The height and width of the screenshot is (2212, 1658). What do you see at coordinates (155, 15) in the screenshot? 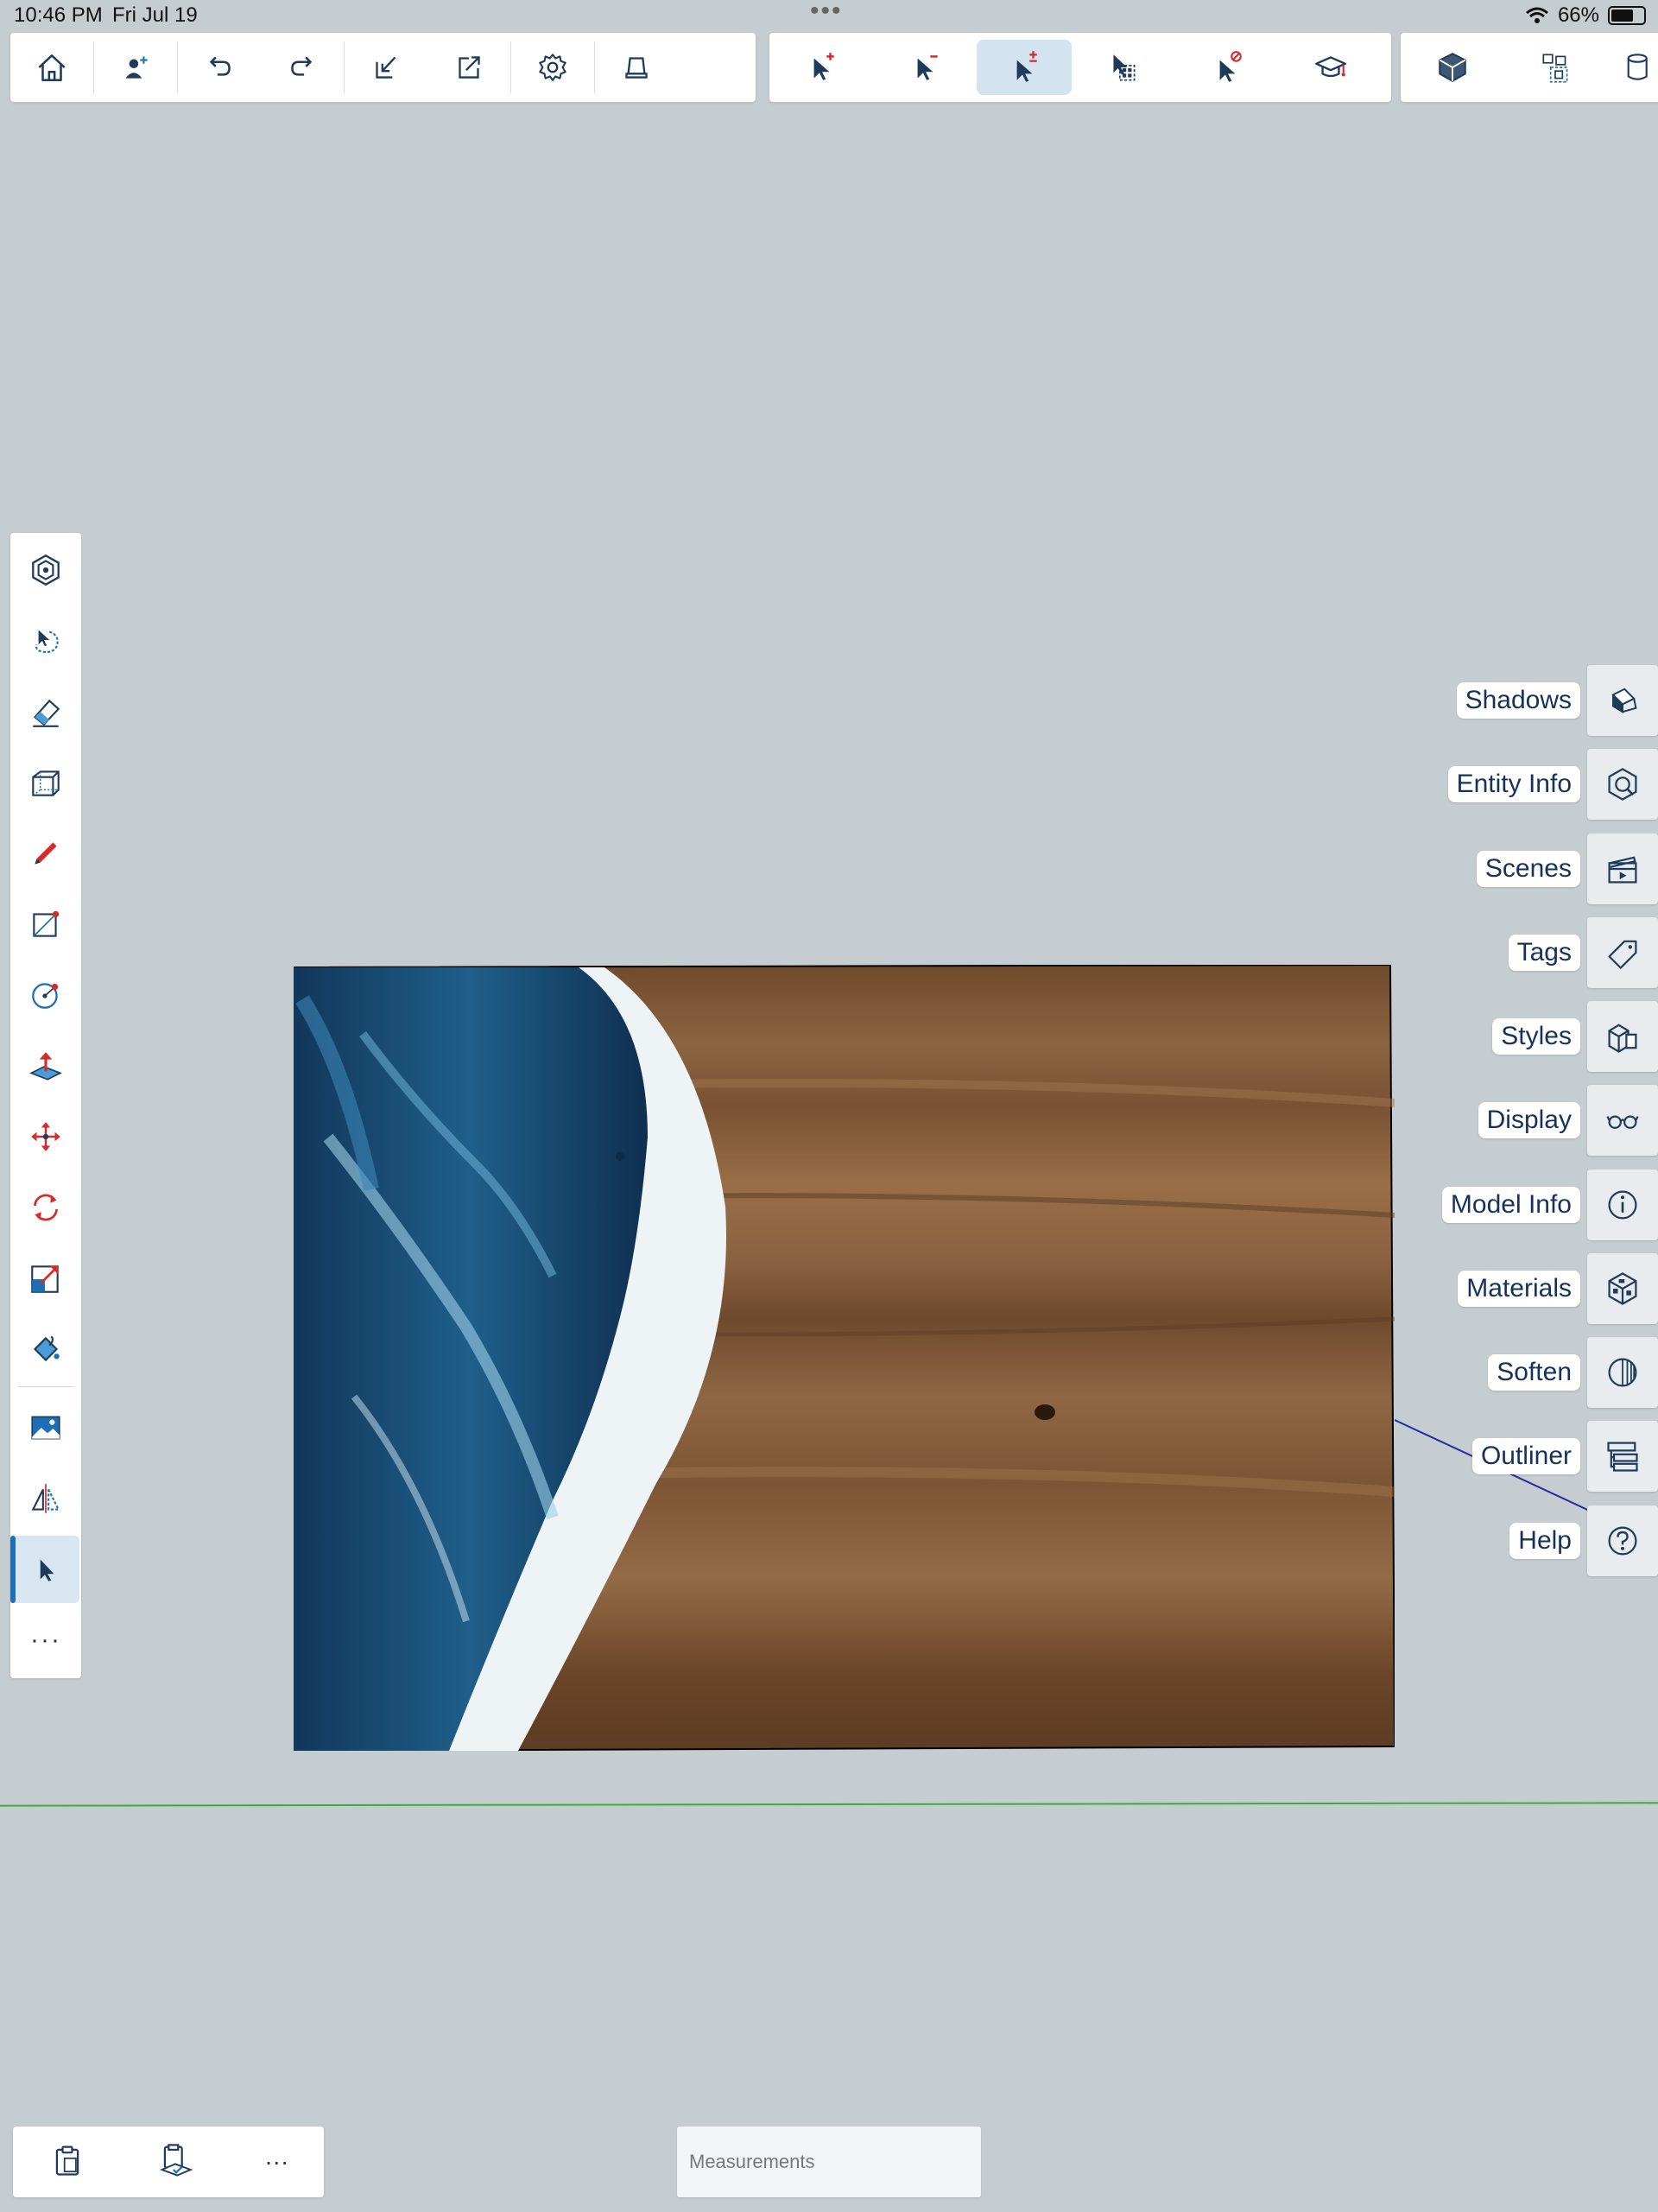
I see `status-date: Fri Jul 19` at bounding box center [155, 15].